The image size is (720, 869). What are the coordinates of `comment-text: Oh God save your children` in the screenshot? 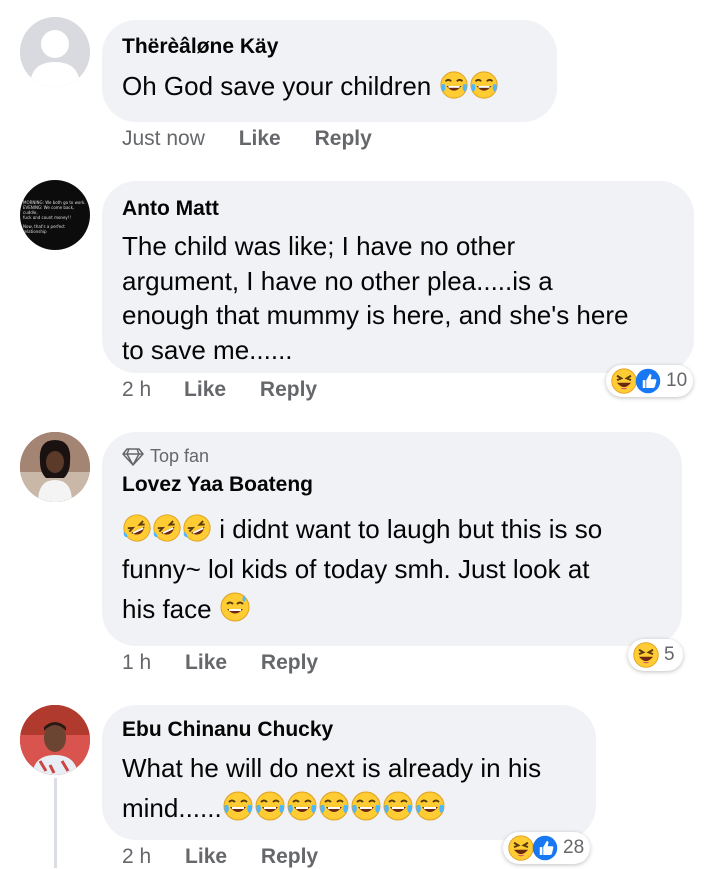 It's located at (277, 86).